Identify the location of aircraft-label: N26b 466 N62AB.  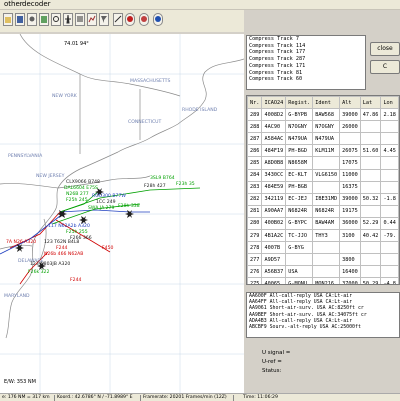
(63, 254).